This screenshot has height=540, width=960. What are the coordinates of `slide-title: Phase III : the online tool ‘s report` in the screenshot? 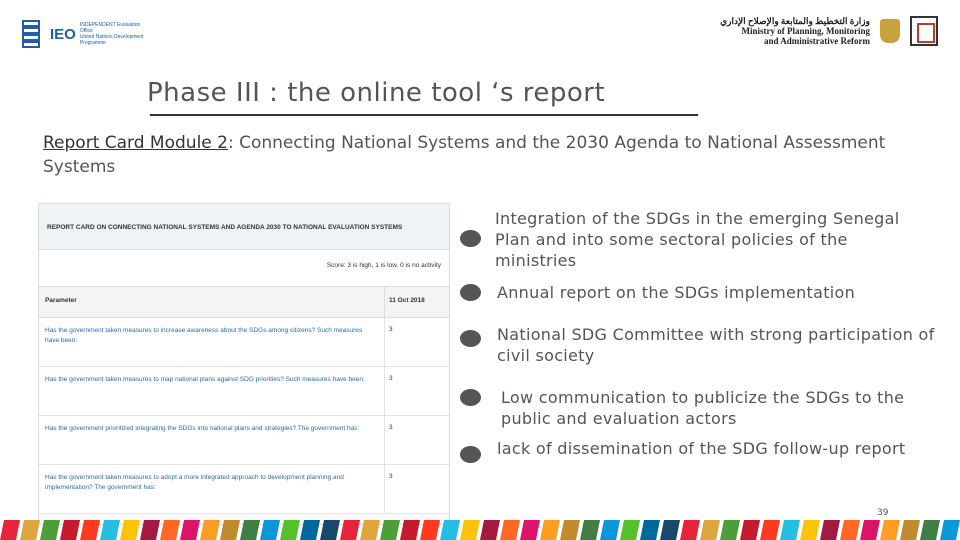 It's located at (376, 93).